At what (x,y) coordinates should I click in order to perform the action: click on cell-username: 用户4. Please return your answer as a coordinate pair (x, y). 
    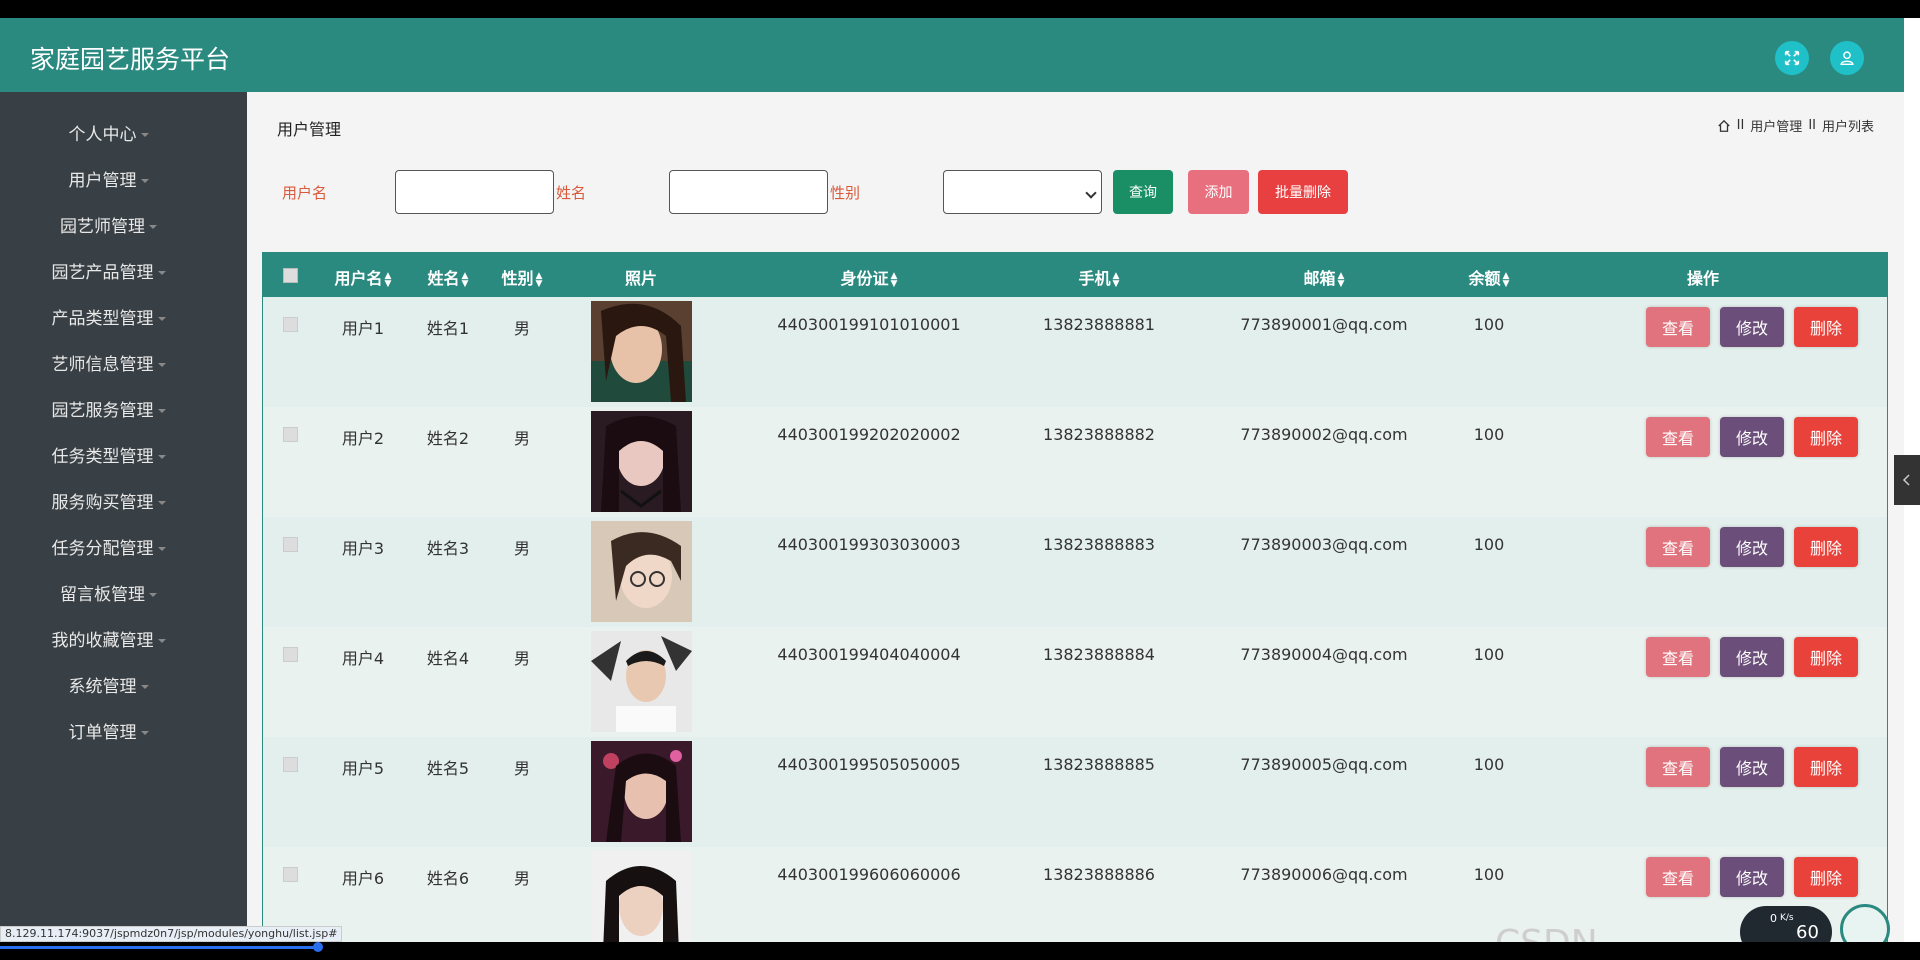
    Looking at the image, I should click on (363, 658).